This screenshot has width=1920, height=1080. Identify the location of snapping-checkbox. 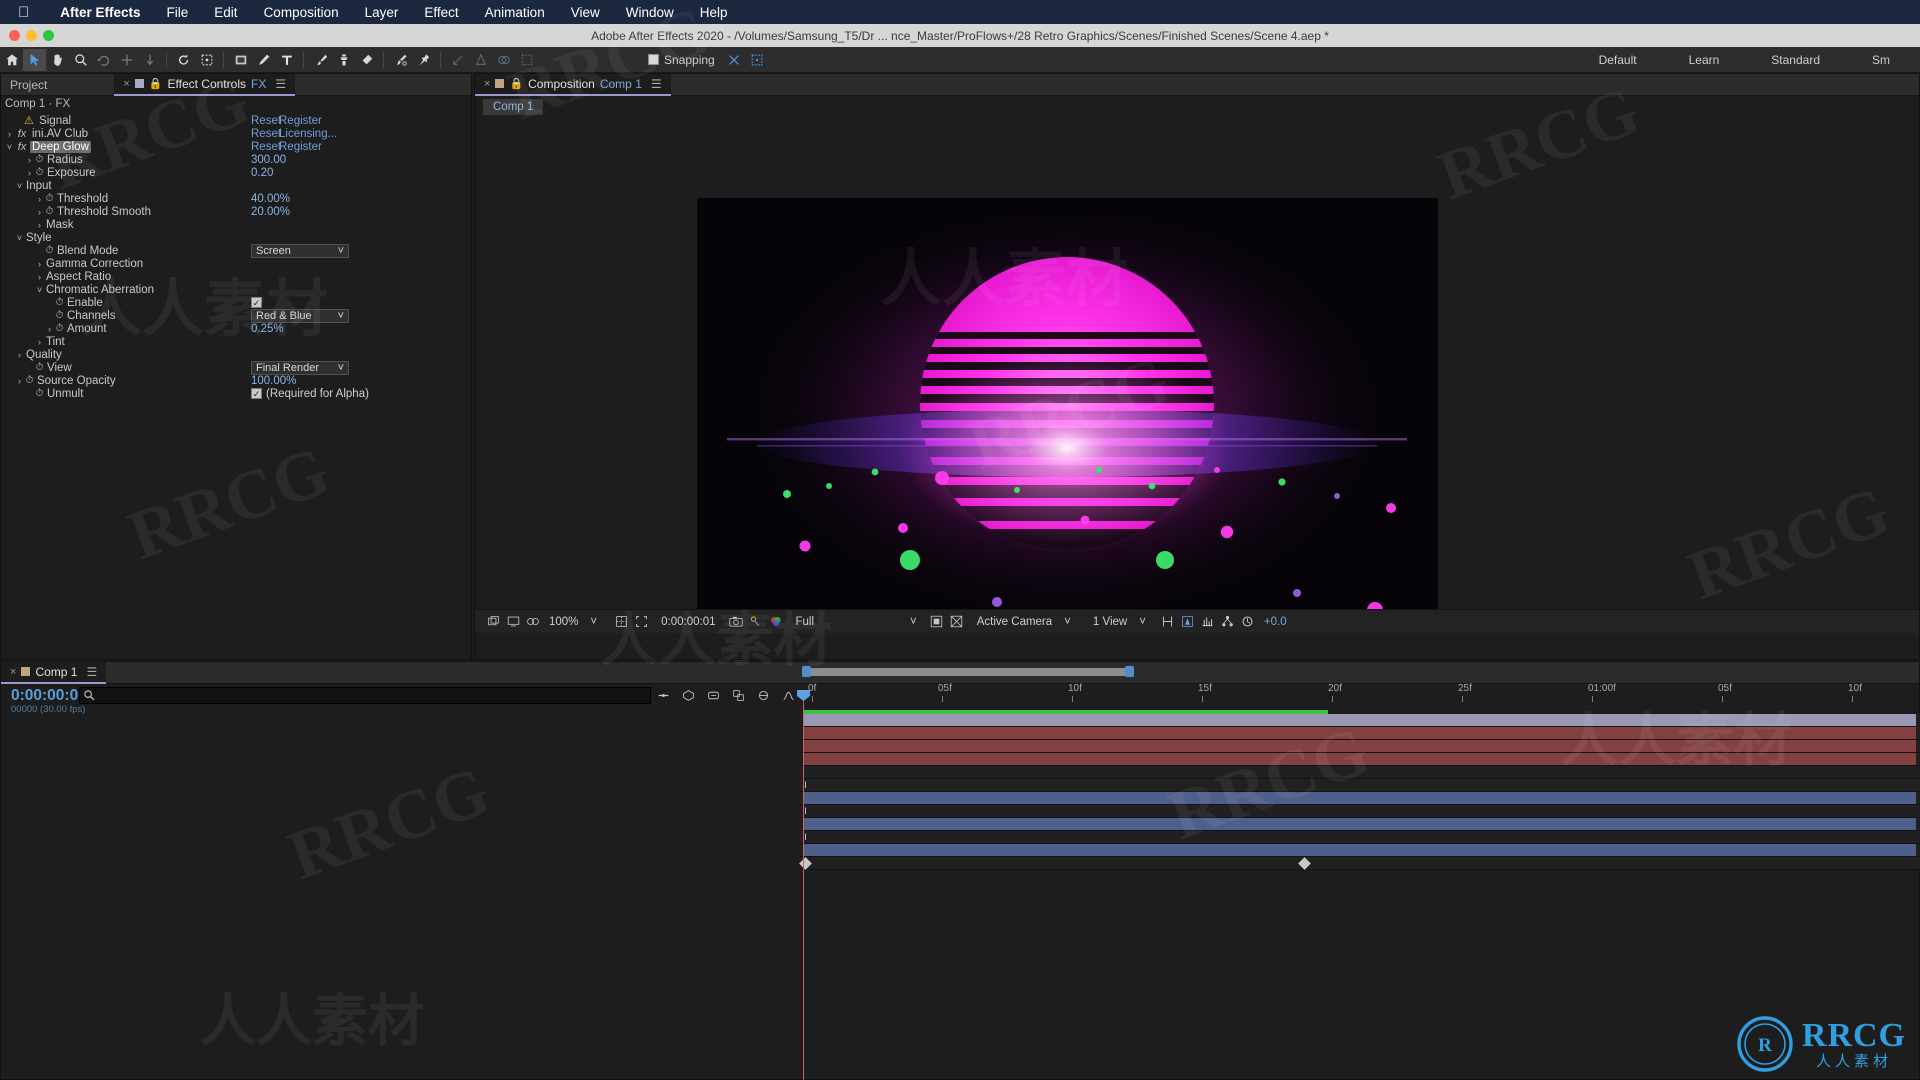
(653, 59).